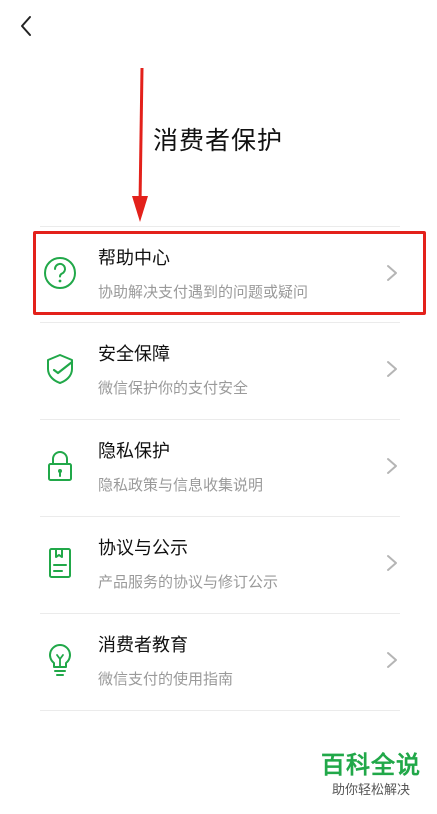 Image resolution: width=437 pixels, height=814 pixels. I want to click on item-subtitle: 产品服务的协议与修订公示, so click(188, 582).